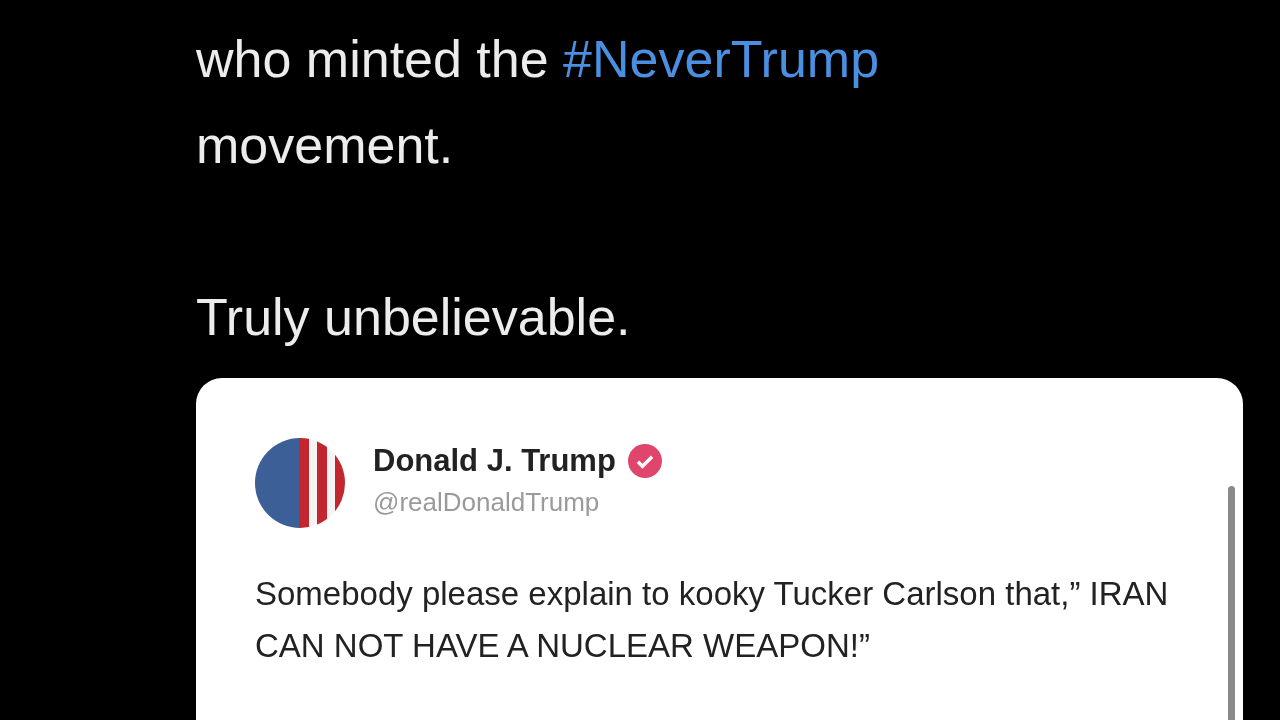 This screenshot has height=720, width=1280. I want to click on hashtag-link: #NeverTrump, so click(721, 59).